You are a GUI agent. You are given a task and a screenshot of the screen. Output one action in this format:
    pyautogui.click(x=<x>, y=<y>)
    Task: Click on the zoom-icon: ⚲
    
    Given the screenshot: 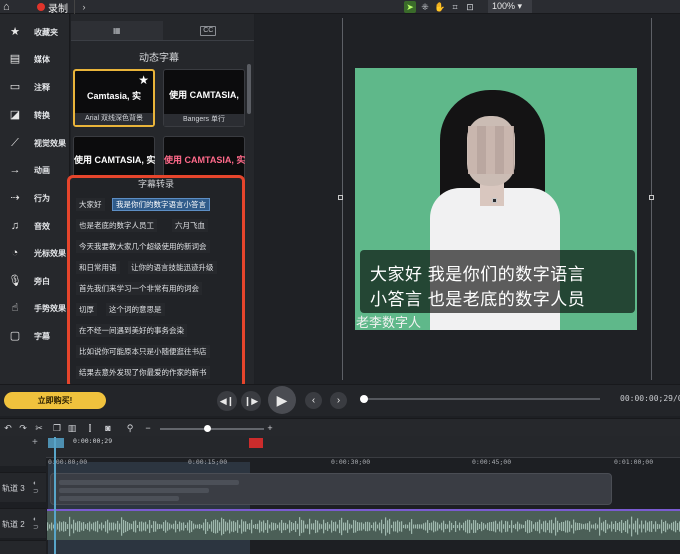 What is the action you would take?
    pyautogui.click(x=130, y=428)
    